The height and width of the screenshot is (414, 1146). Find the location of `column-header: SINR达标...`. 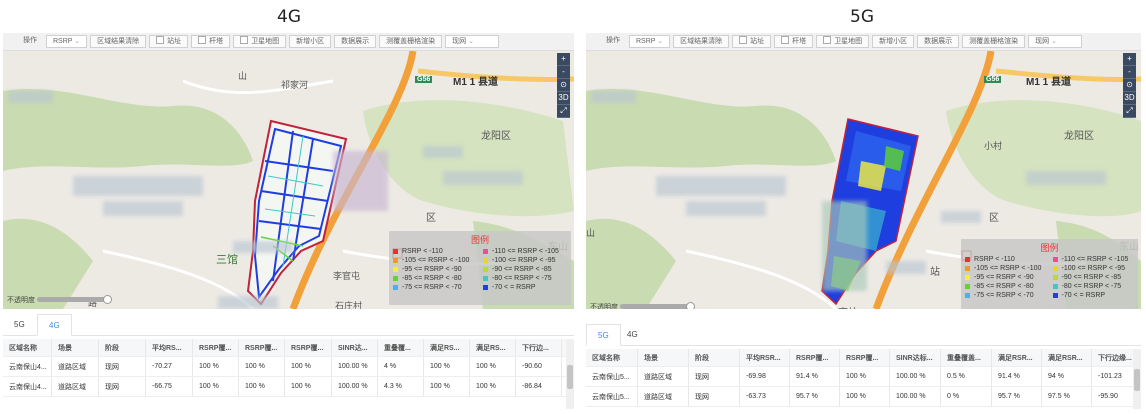

column-header: SINR达标... is located at coordinates (915, 357).